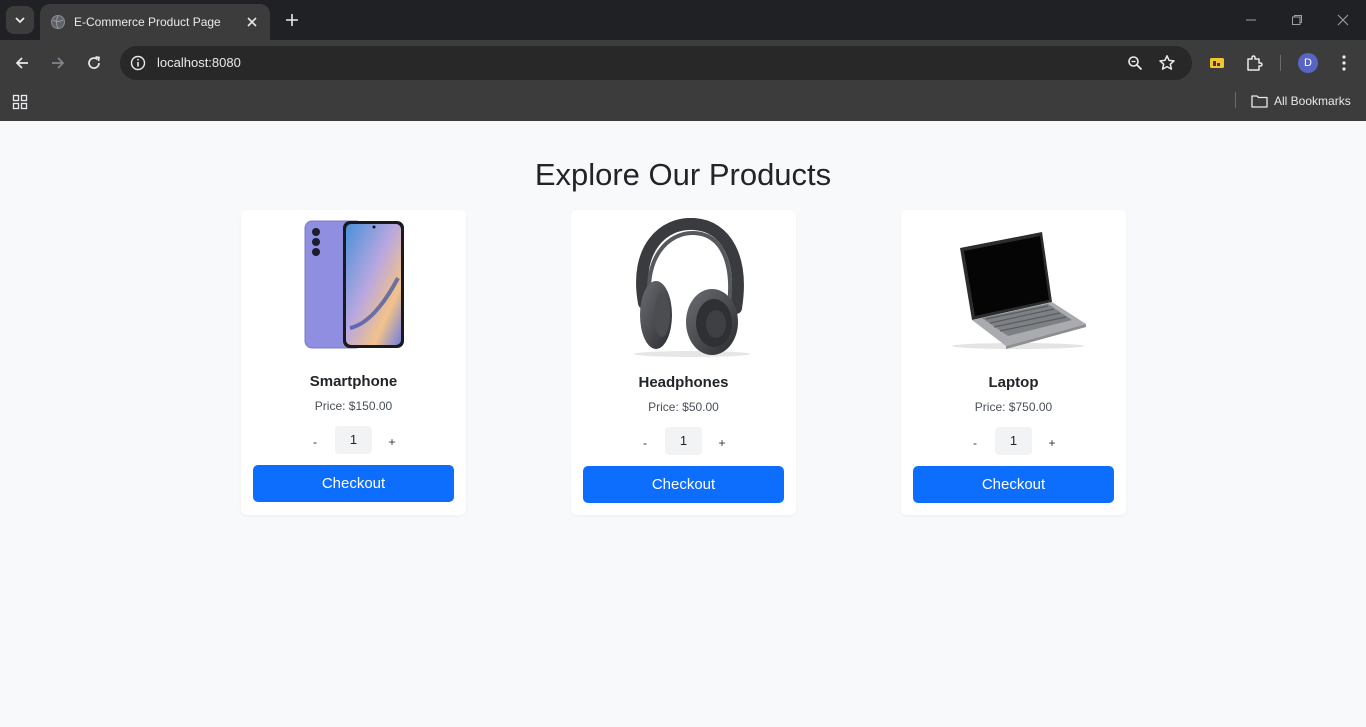 This screenshot has height=727, width=1366. I want to click on zoom-icon, so click(1135, 63).